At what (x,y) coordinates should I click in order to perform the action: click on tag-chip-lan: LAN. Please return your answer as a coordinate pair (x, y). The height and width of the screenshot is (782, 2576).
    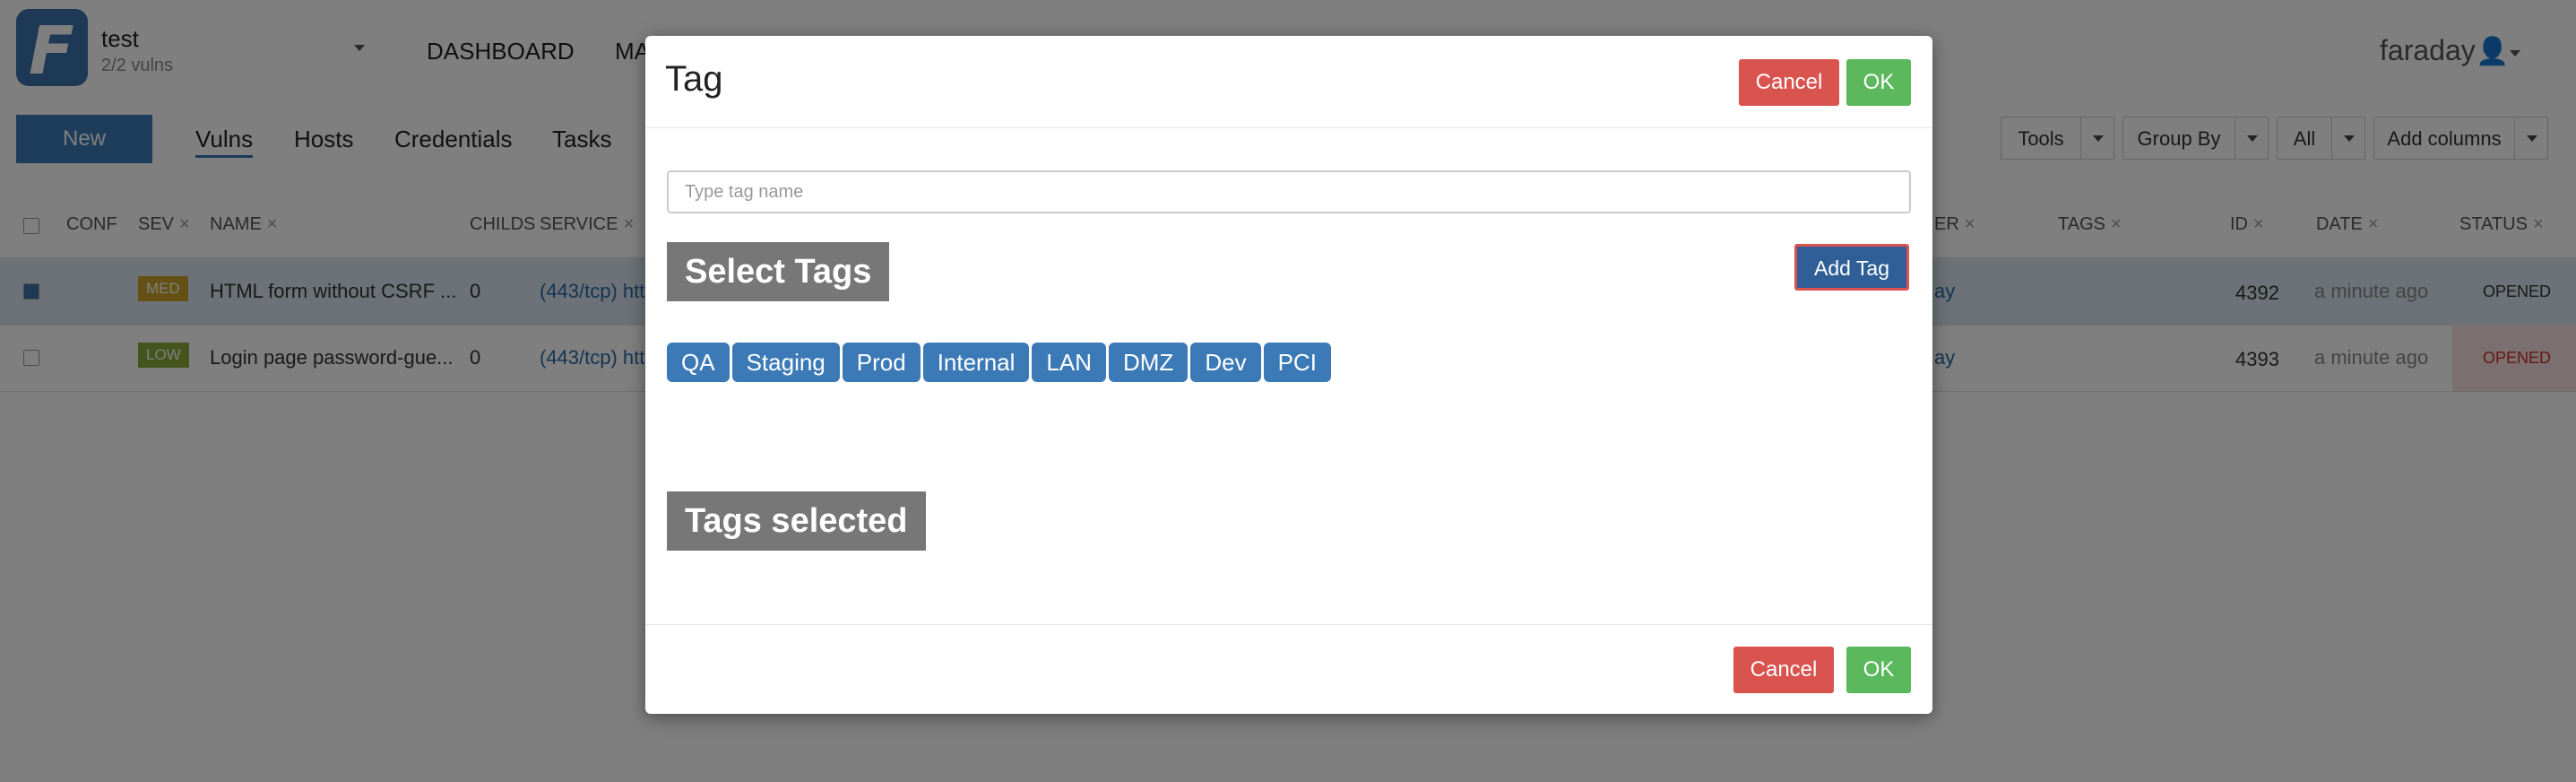
    Looking at the image, I should click on (1069, 362).